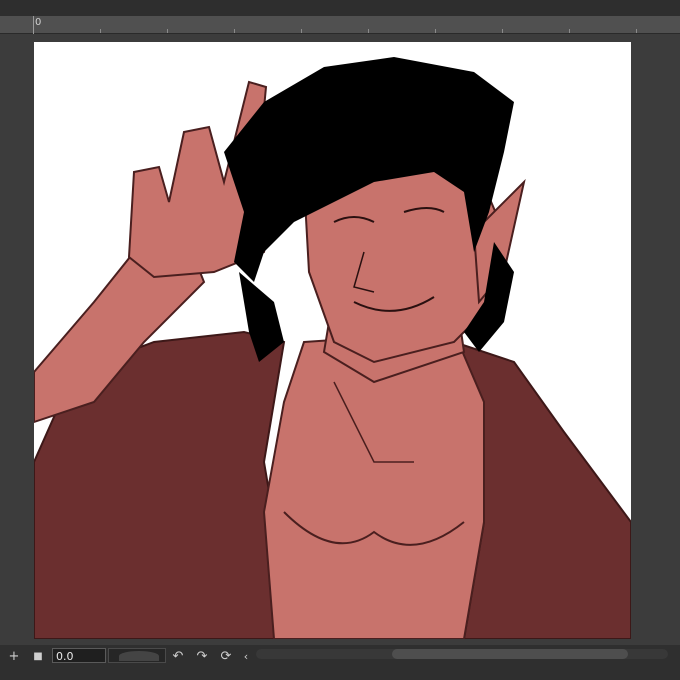 The height and width of the screenshot is (680, 680). What do you see at coordinates (38, 22) in the screenshot?
I see `ruler-origin-label: 0` at bounding box center [38, 22].